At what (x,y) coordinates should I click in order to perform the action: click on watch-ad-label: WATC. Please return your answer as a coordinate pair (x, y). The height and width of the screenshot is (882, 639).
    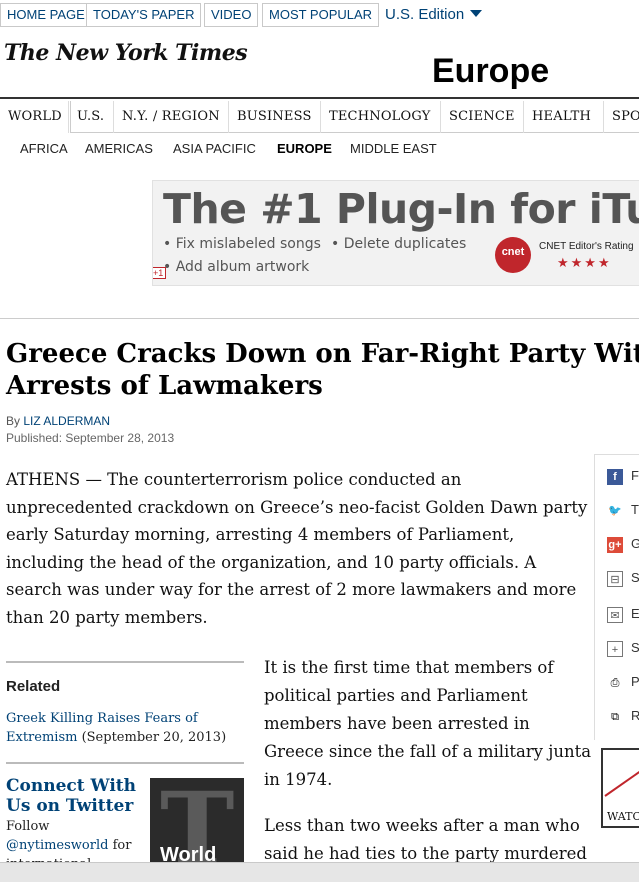
    Looking at the image, I should click on (623, 816).